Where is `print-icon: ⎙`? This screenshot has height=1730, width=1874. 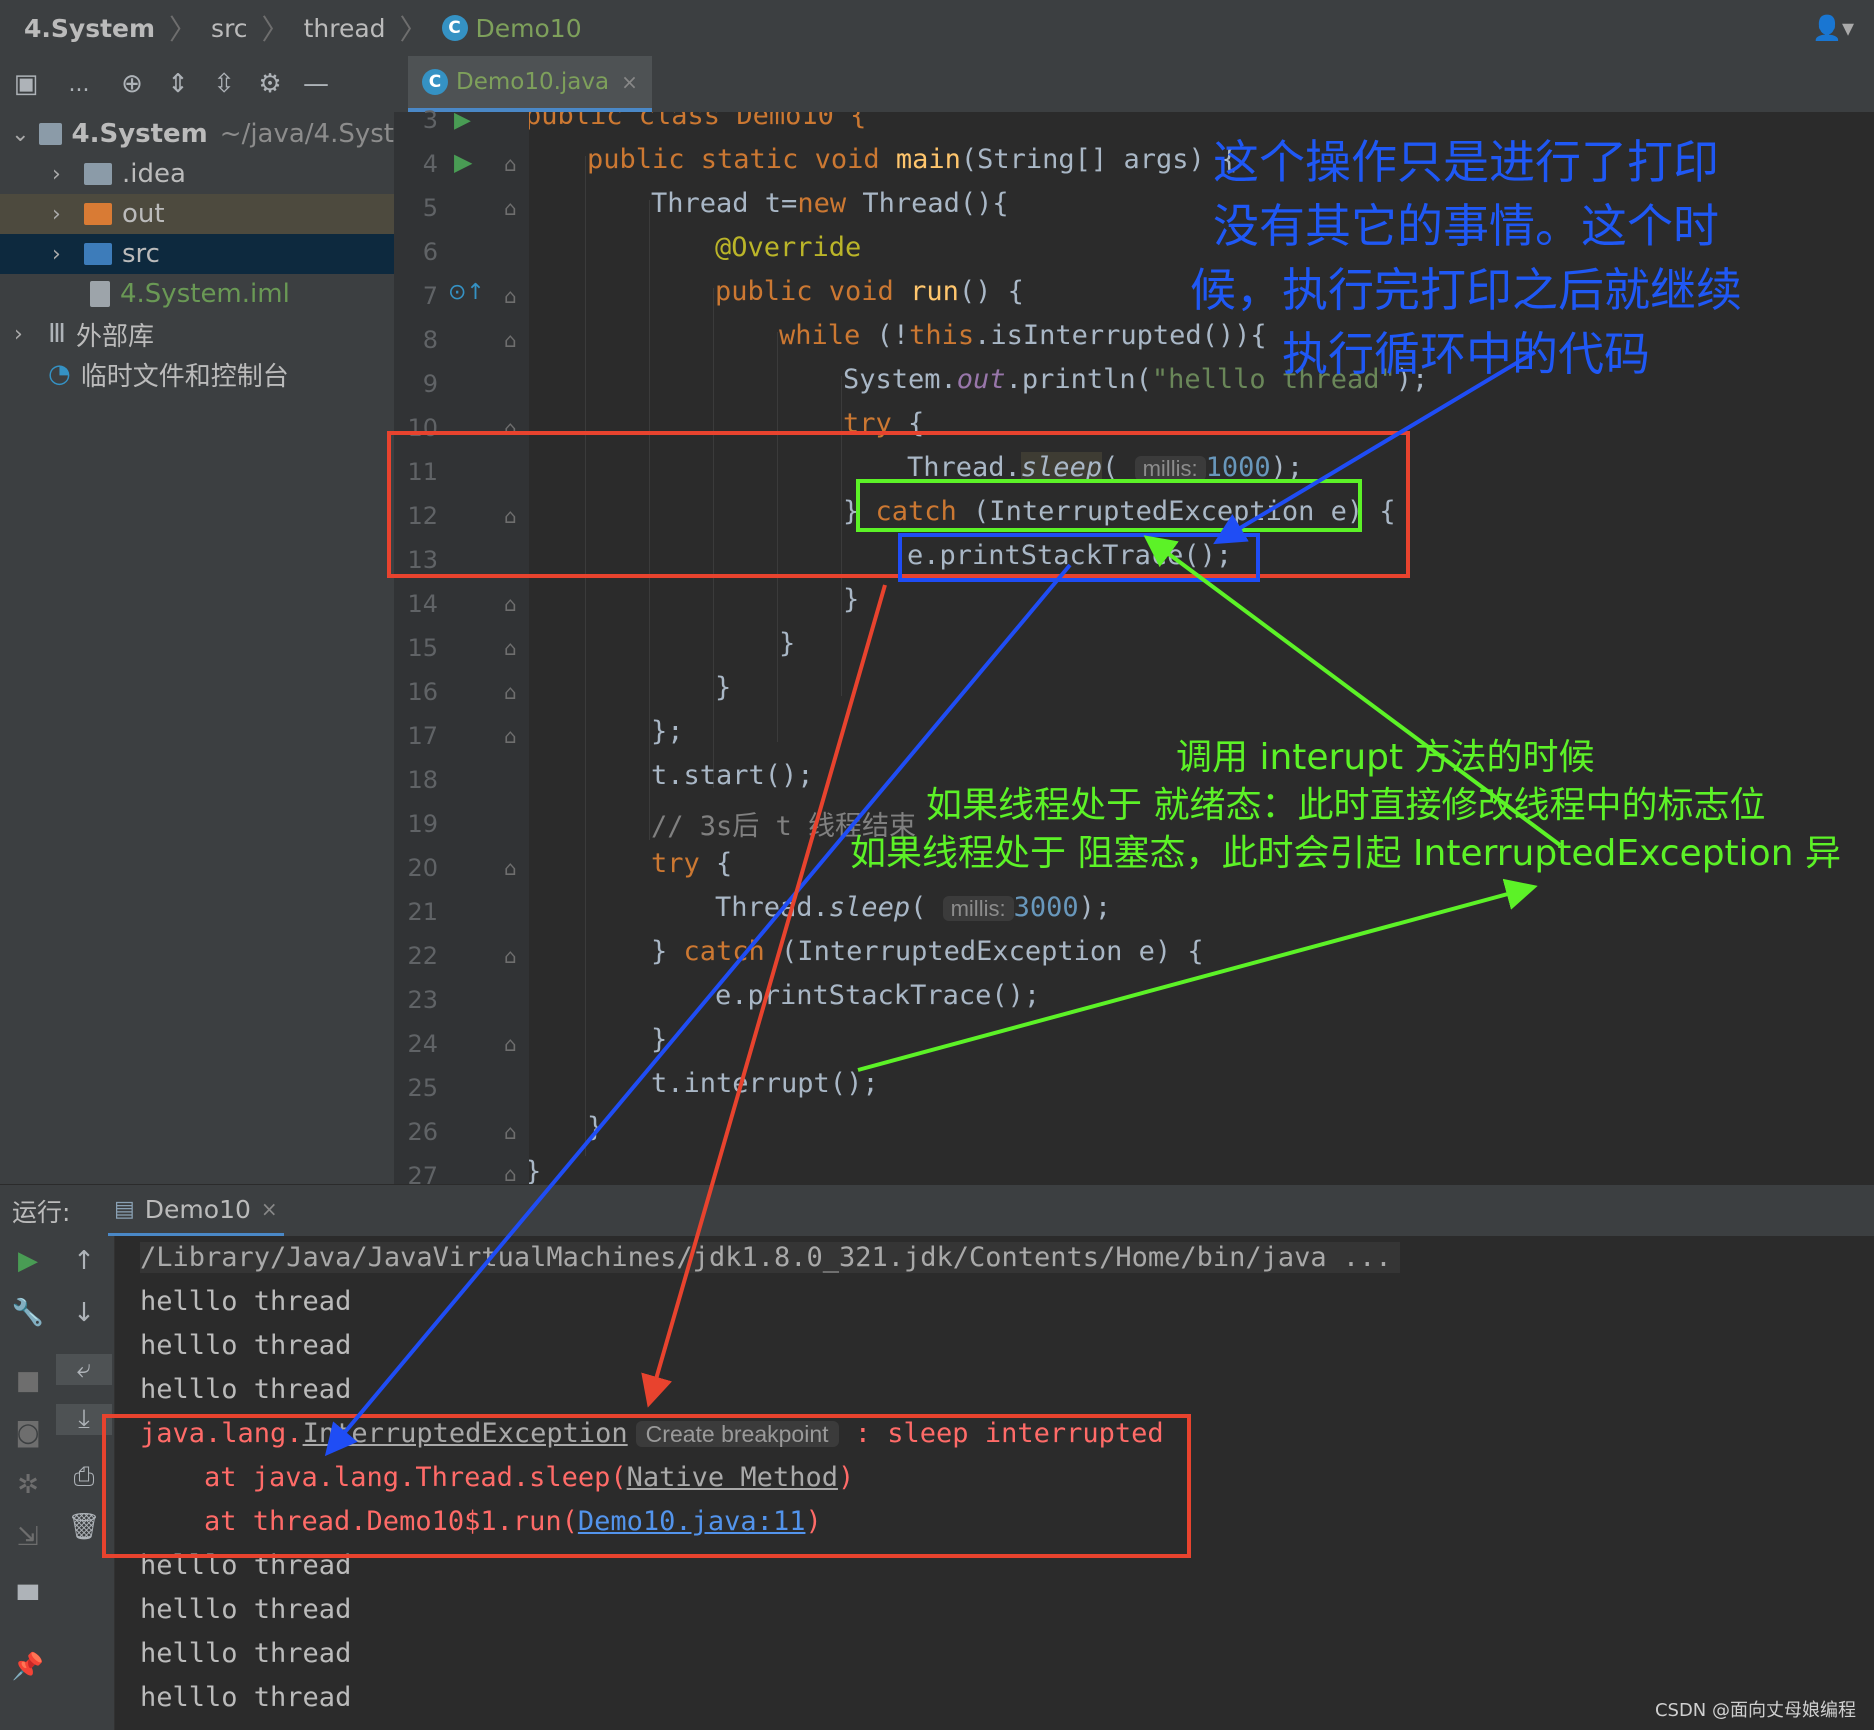 print-icon: ⎙ is located at coordinates (84, 1477).